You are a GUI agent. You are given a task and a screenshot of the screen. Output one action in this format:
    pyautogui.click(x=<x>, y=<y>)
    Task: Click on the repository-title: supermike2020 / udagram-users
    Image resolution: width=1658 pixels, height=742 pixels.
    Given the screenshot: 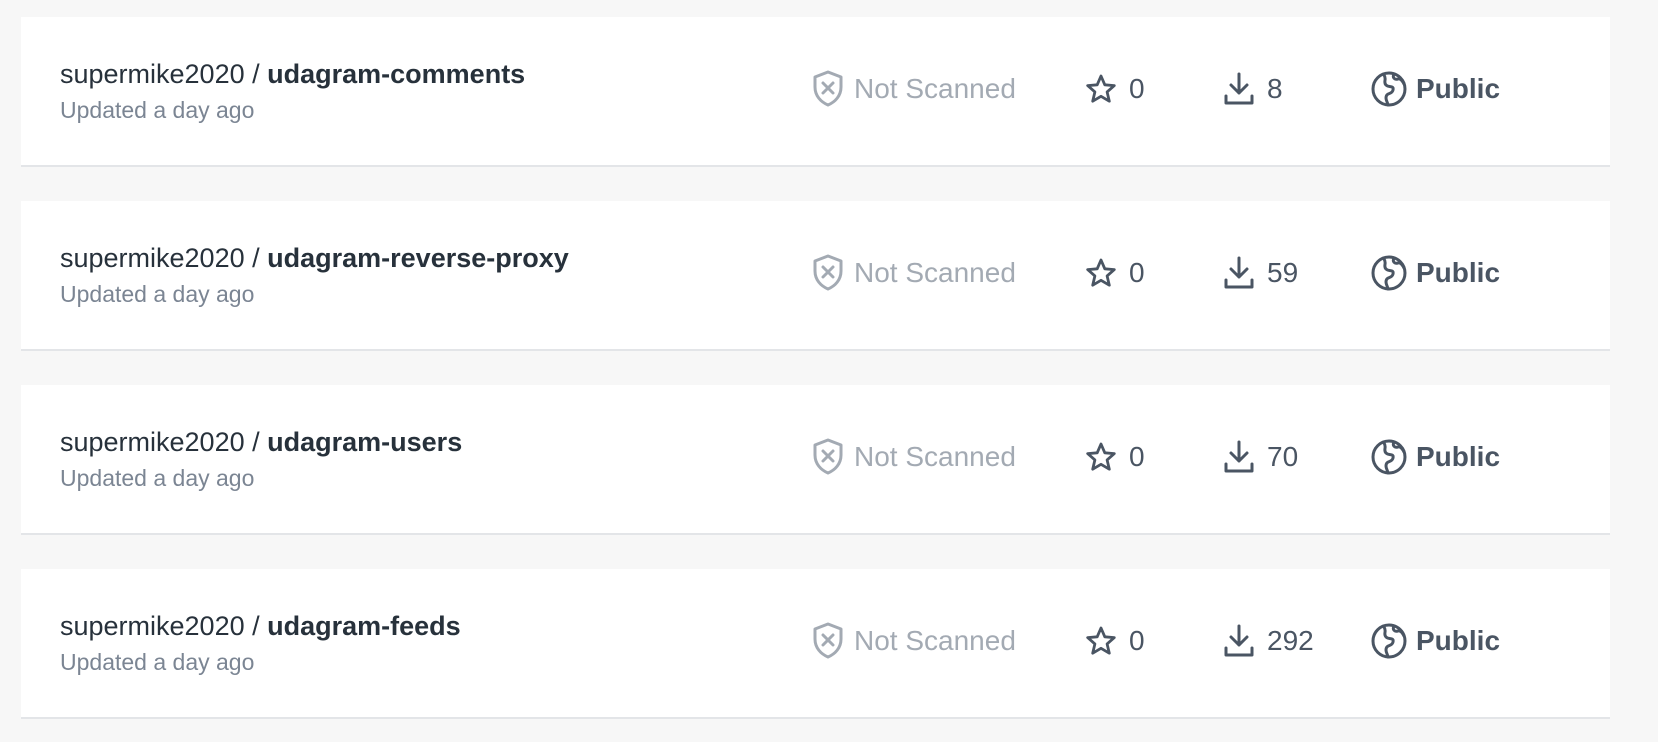 What is the action you would take?
    pyautogui.click(x=261, y=442)
    